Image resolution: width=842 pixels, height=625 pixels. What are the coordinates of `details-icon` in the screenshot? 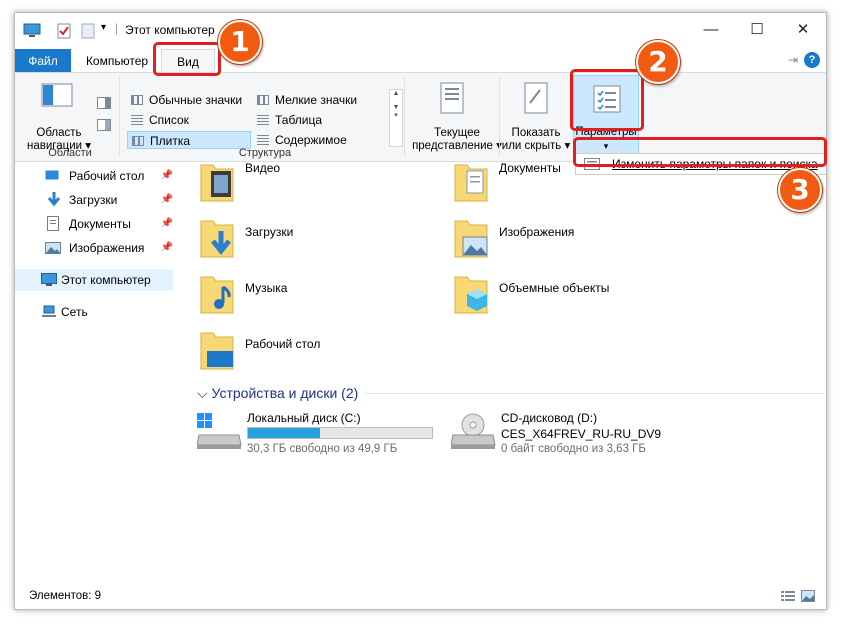 It's located at (263, 120).